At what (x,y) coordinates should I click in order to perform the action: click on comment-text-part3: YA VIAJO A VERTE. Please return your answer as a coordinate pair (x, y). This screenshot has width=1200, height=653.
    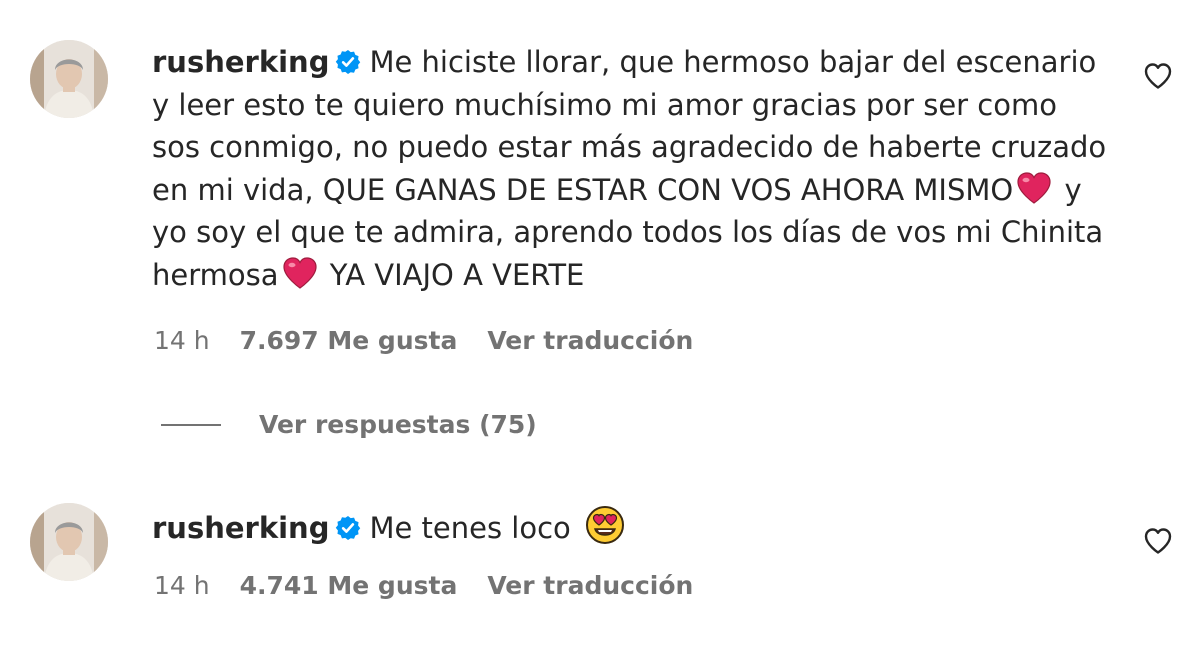
    Looking at the image, I should click on (457, 274).